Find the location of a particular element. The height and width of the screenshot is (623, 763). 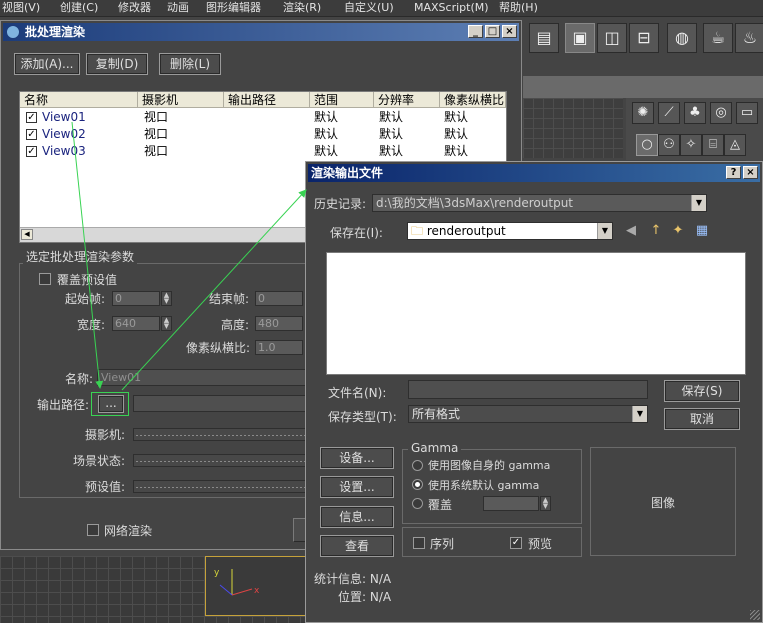

geometry-icon: ○ is located at coordinates (647, 145).